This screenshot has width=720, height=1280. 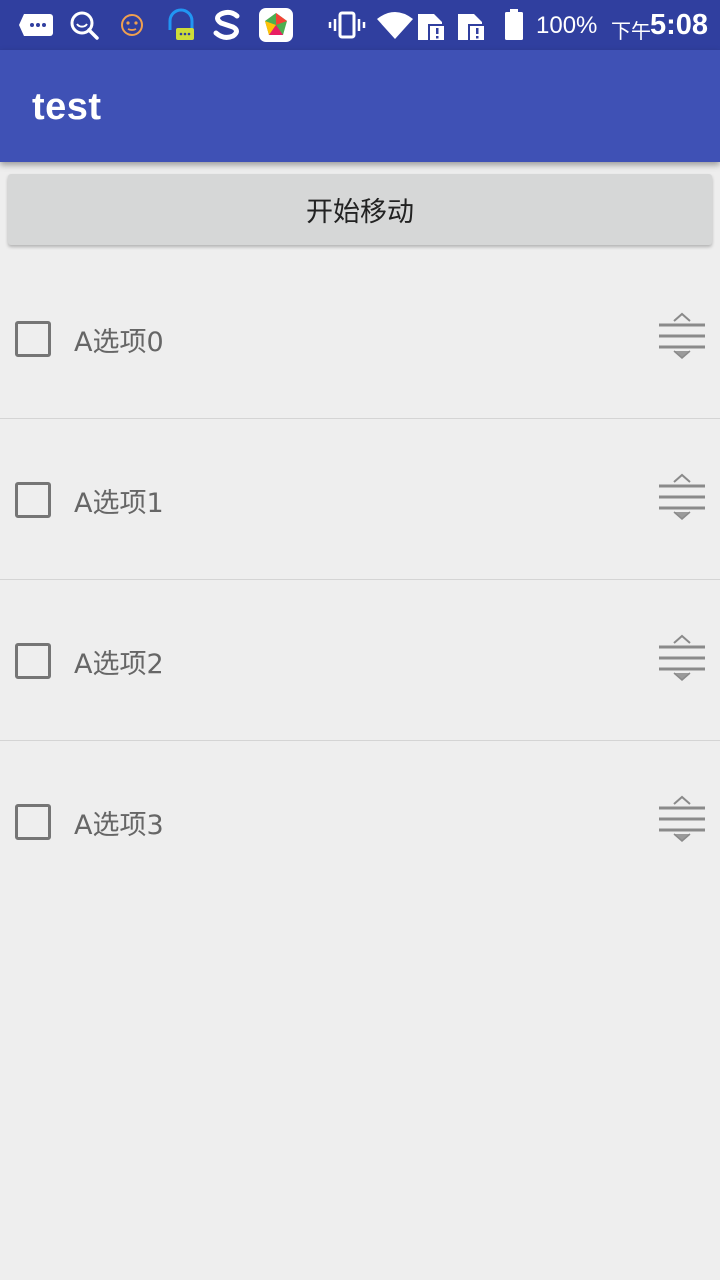 What do you see at coordinates (567, 25) in the screenshot?
I see `battery-percent: 100%` at bounding box center [567, 25].